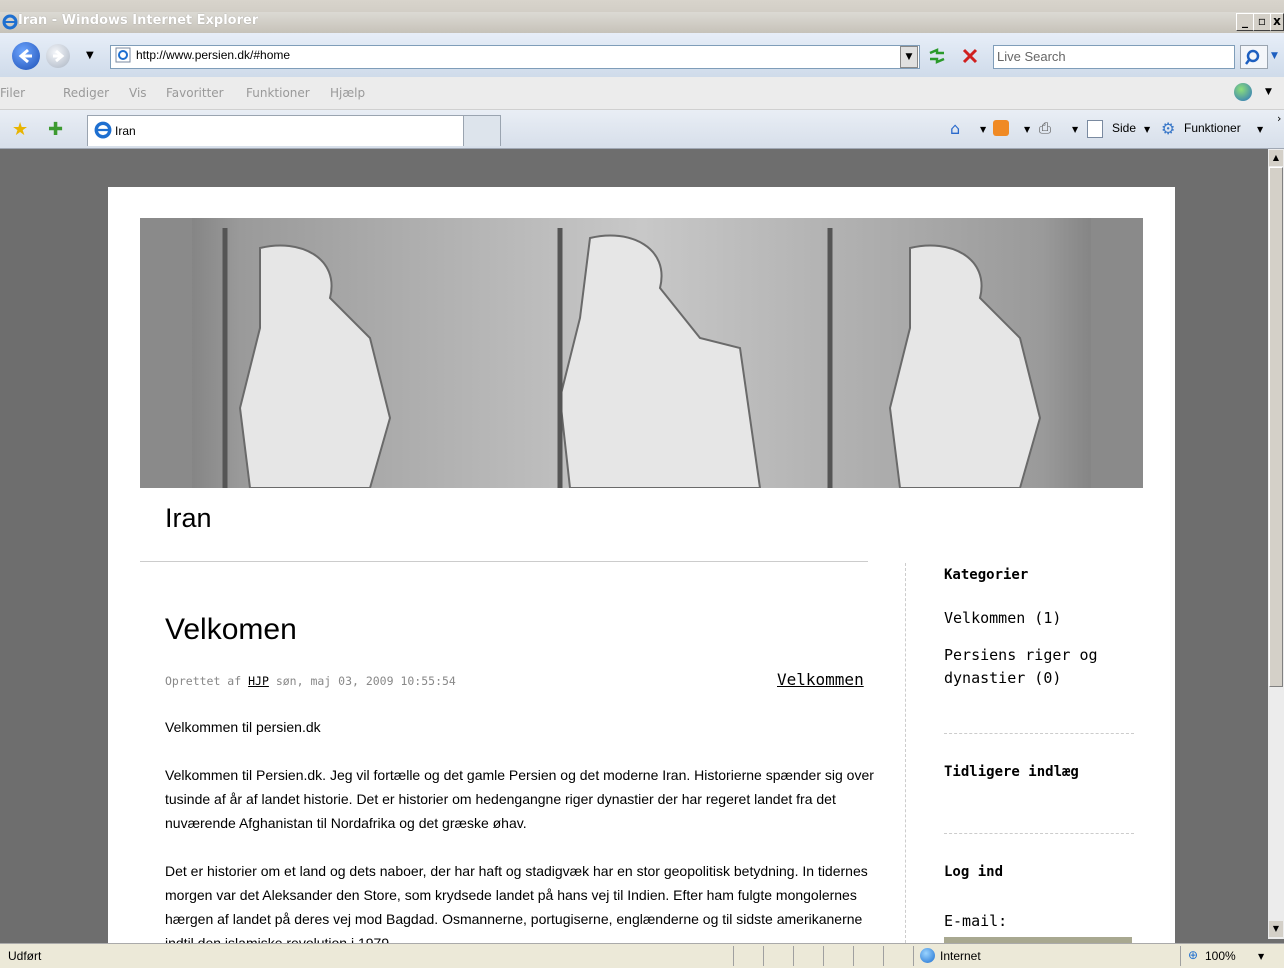 This screenshot has height=968, width=1284. I want to click on site-title: Iran, so click(188, 518).